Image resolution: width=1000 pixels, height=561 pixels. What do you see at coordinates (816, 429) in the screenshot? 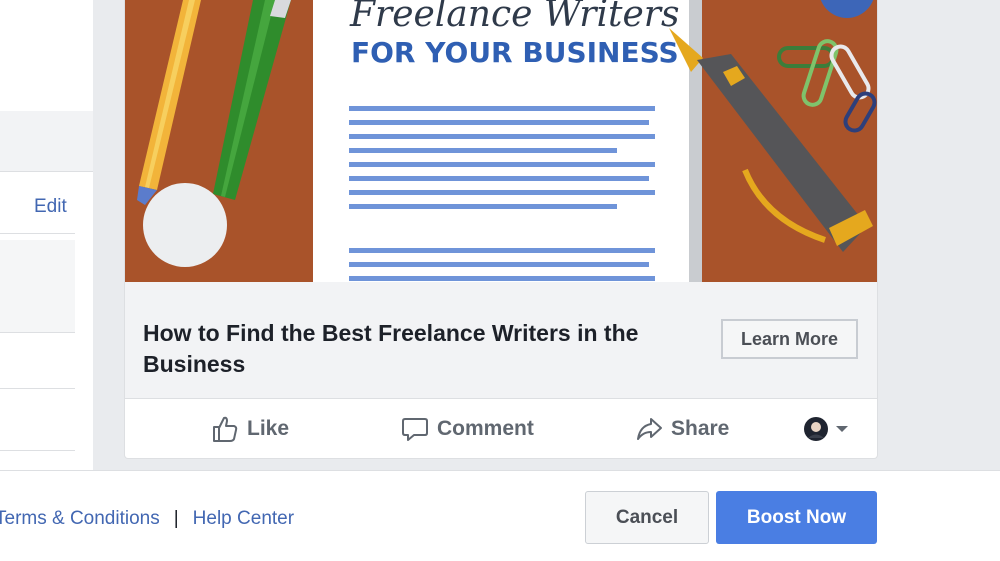
I see `profile-avatar-icon` at bounding box center [816, 429].